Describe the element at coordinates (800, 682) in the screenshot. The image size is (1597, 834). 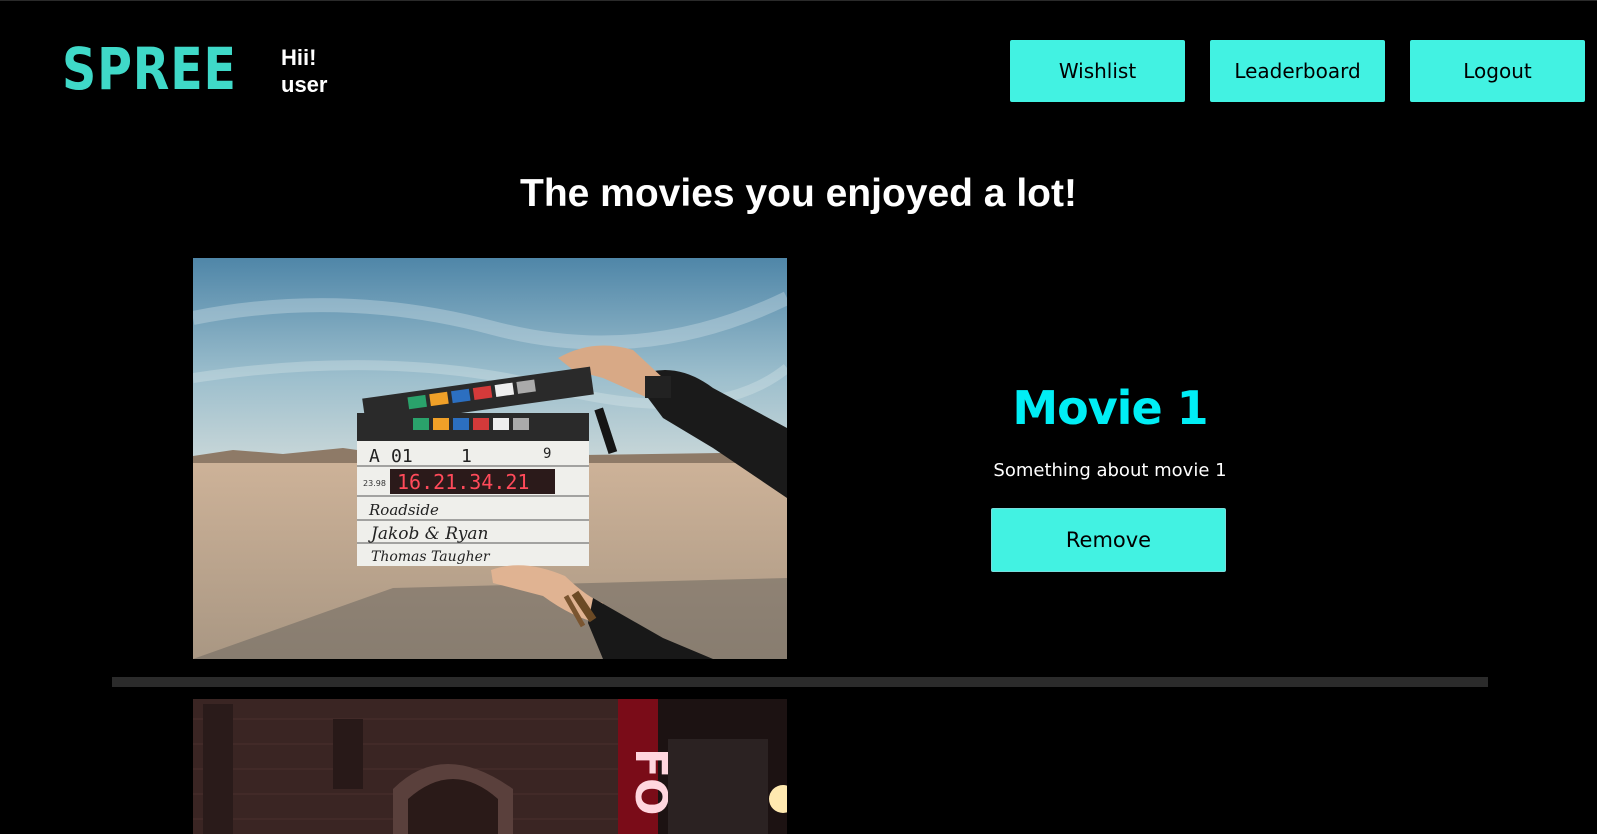
I see `movie-divider` at that location.